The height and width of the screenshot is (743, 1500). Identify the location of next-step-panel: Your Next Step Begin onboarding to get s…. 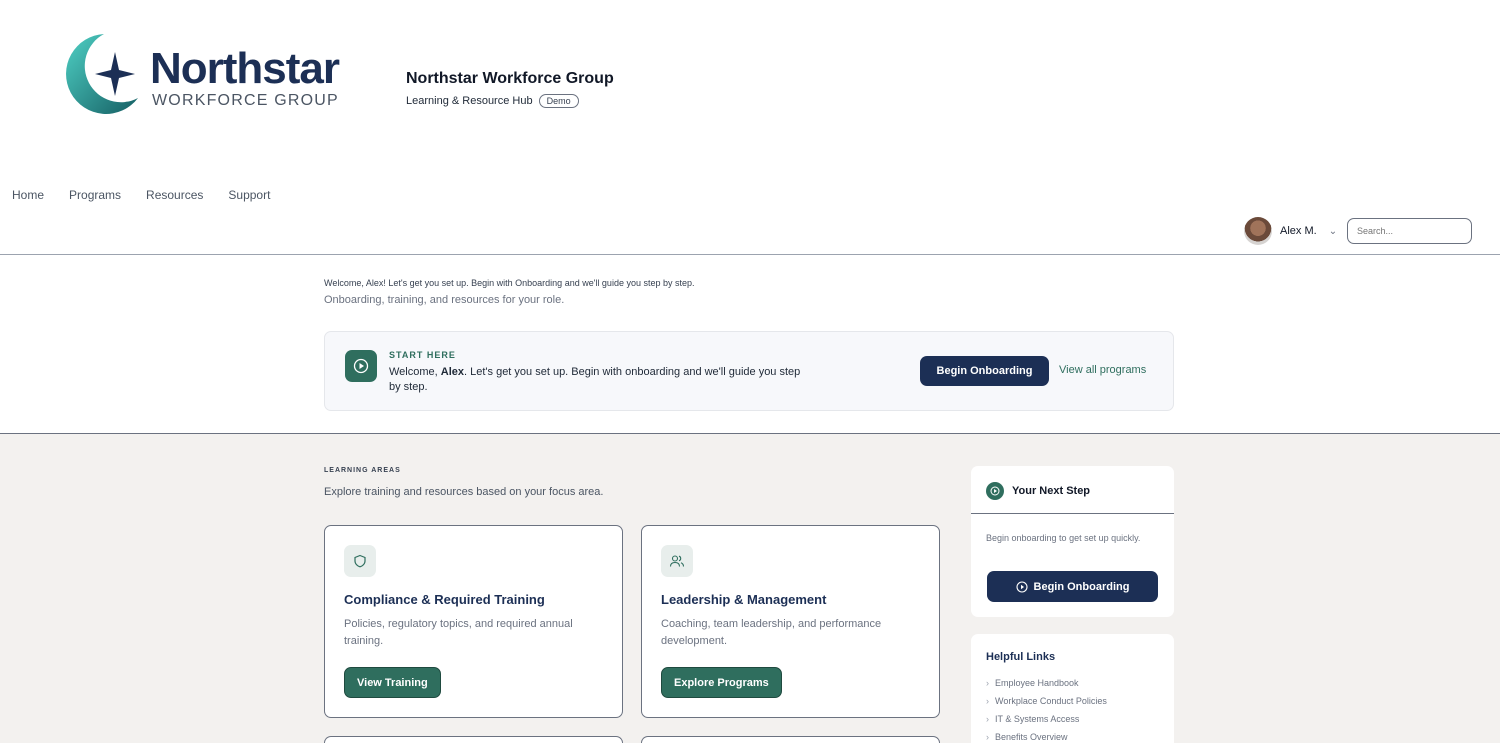
(1072, 541).